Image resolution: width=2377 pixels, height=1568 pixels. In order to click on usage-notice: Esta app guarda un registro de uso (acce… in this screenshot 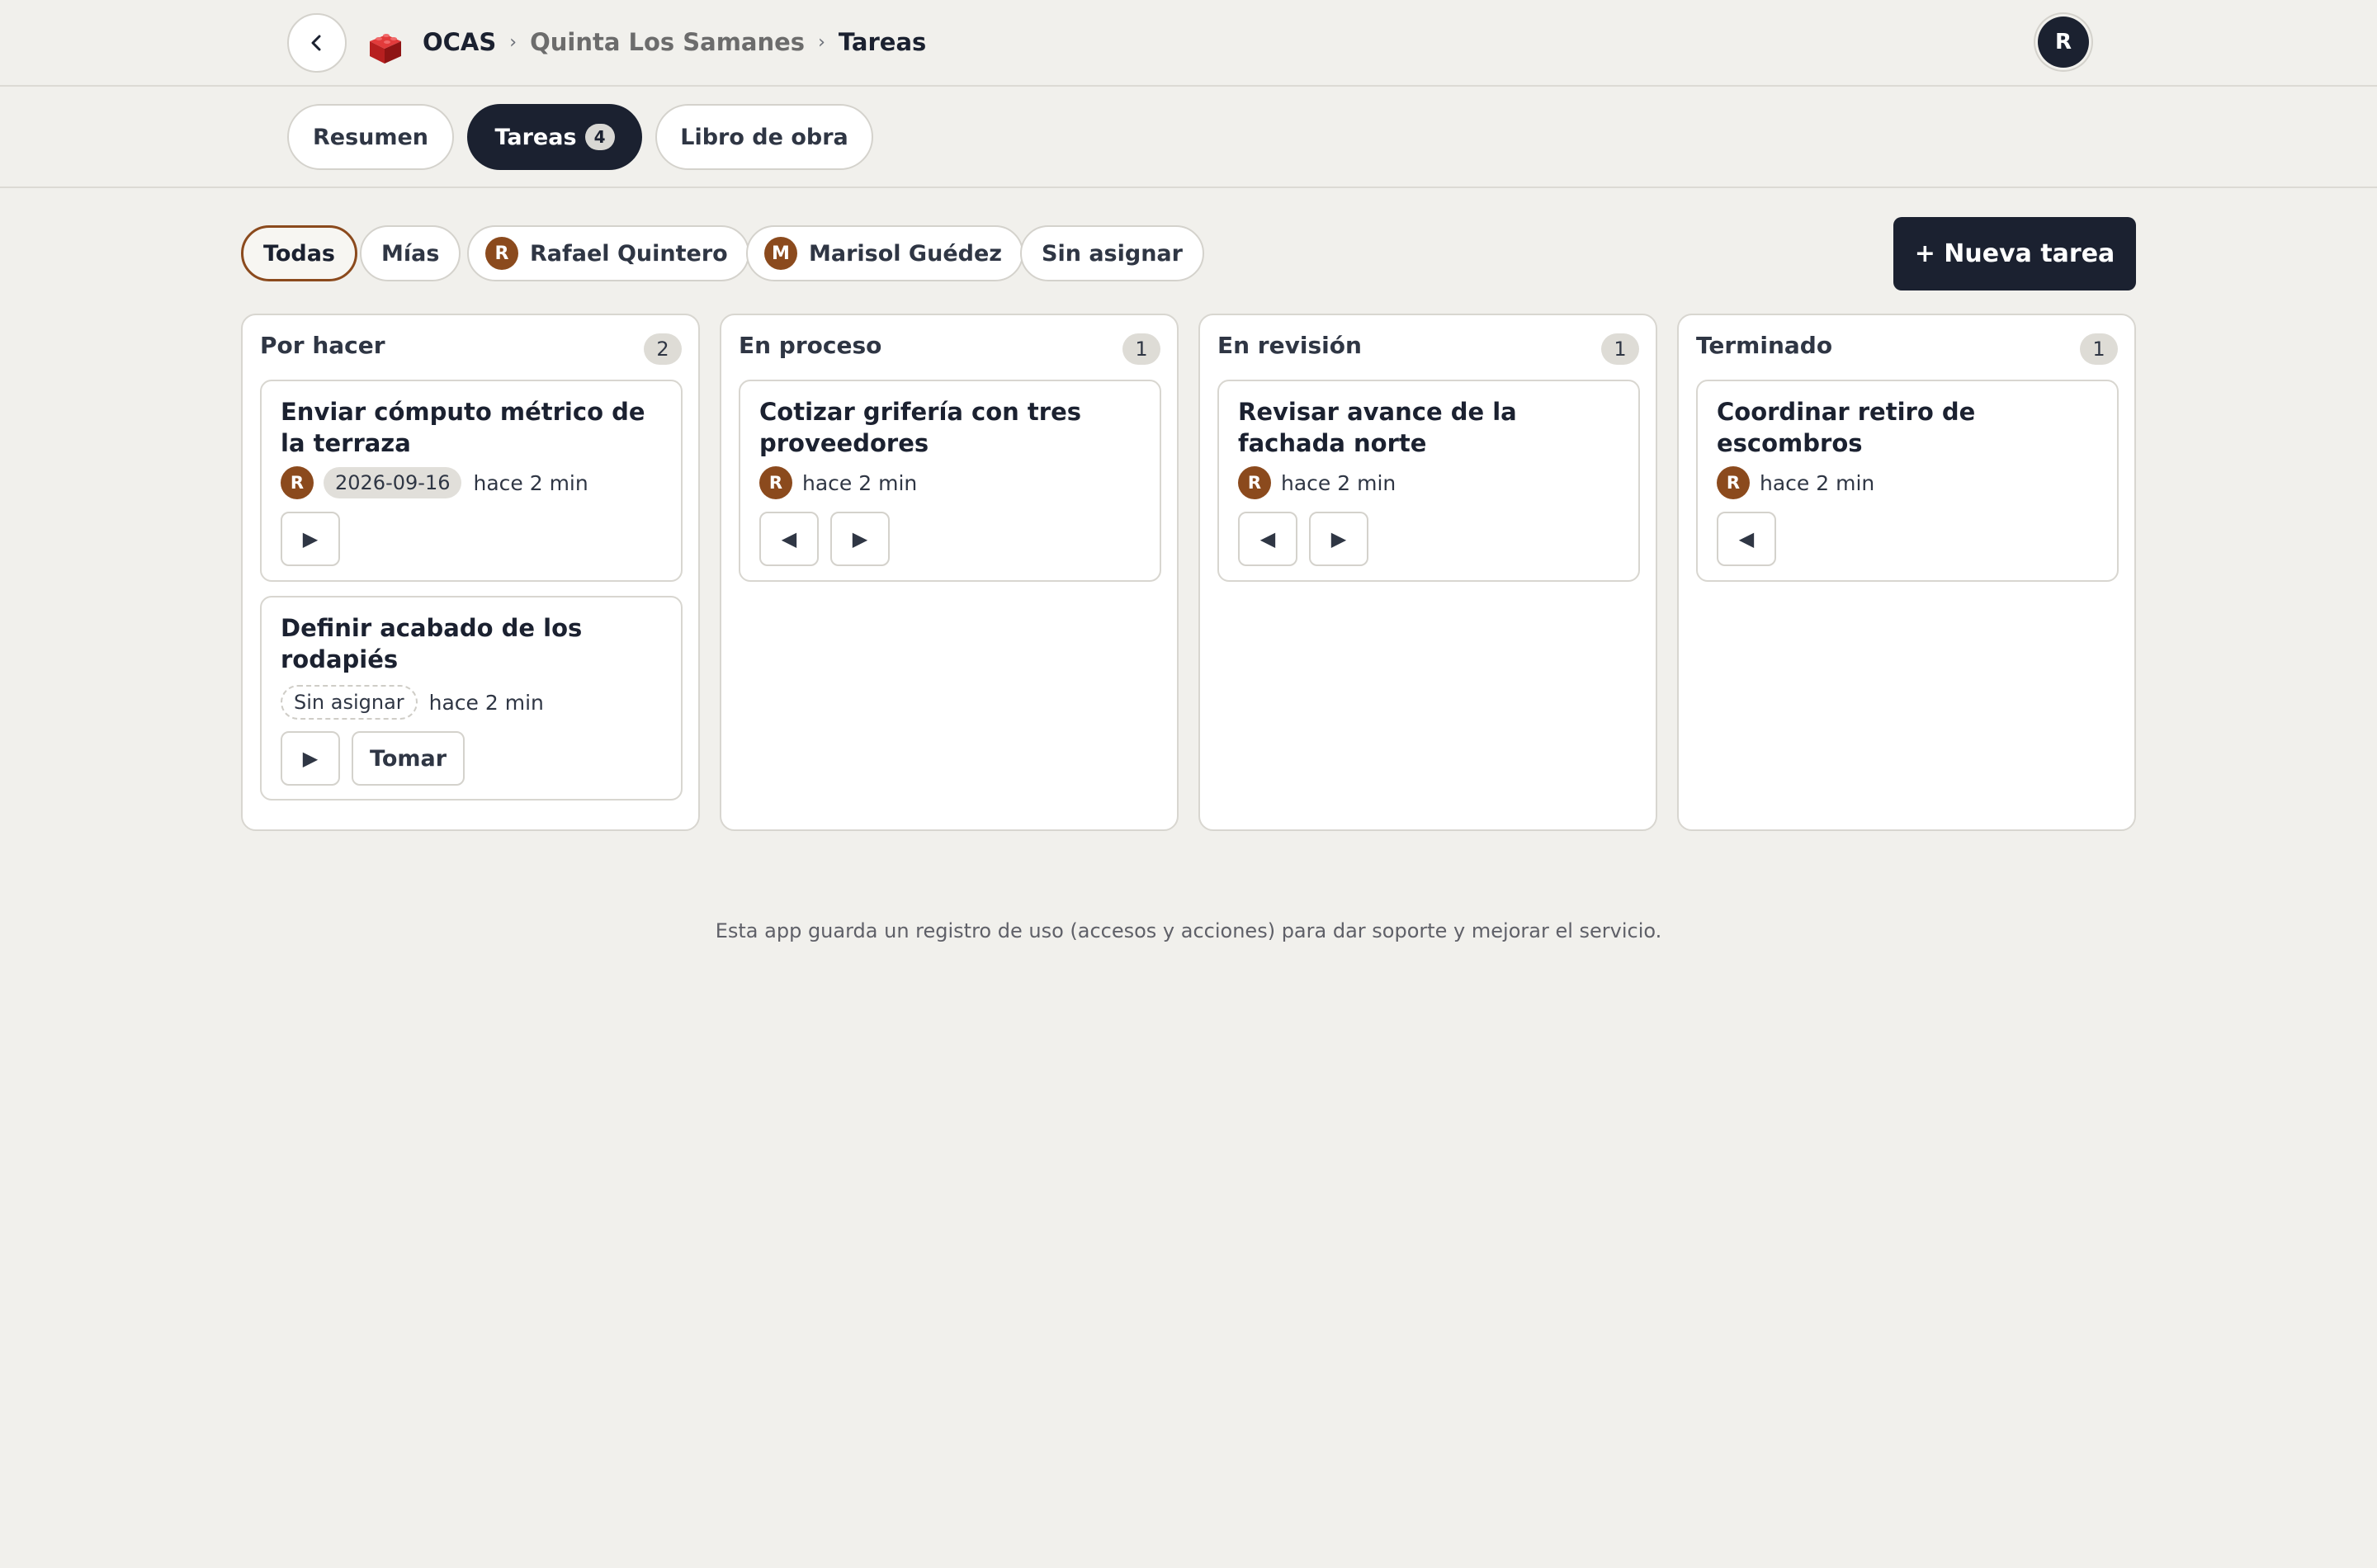, I will do `click(1188, 930)`.